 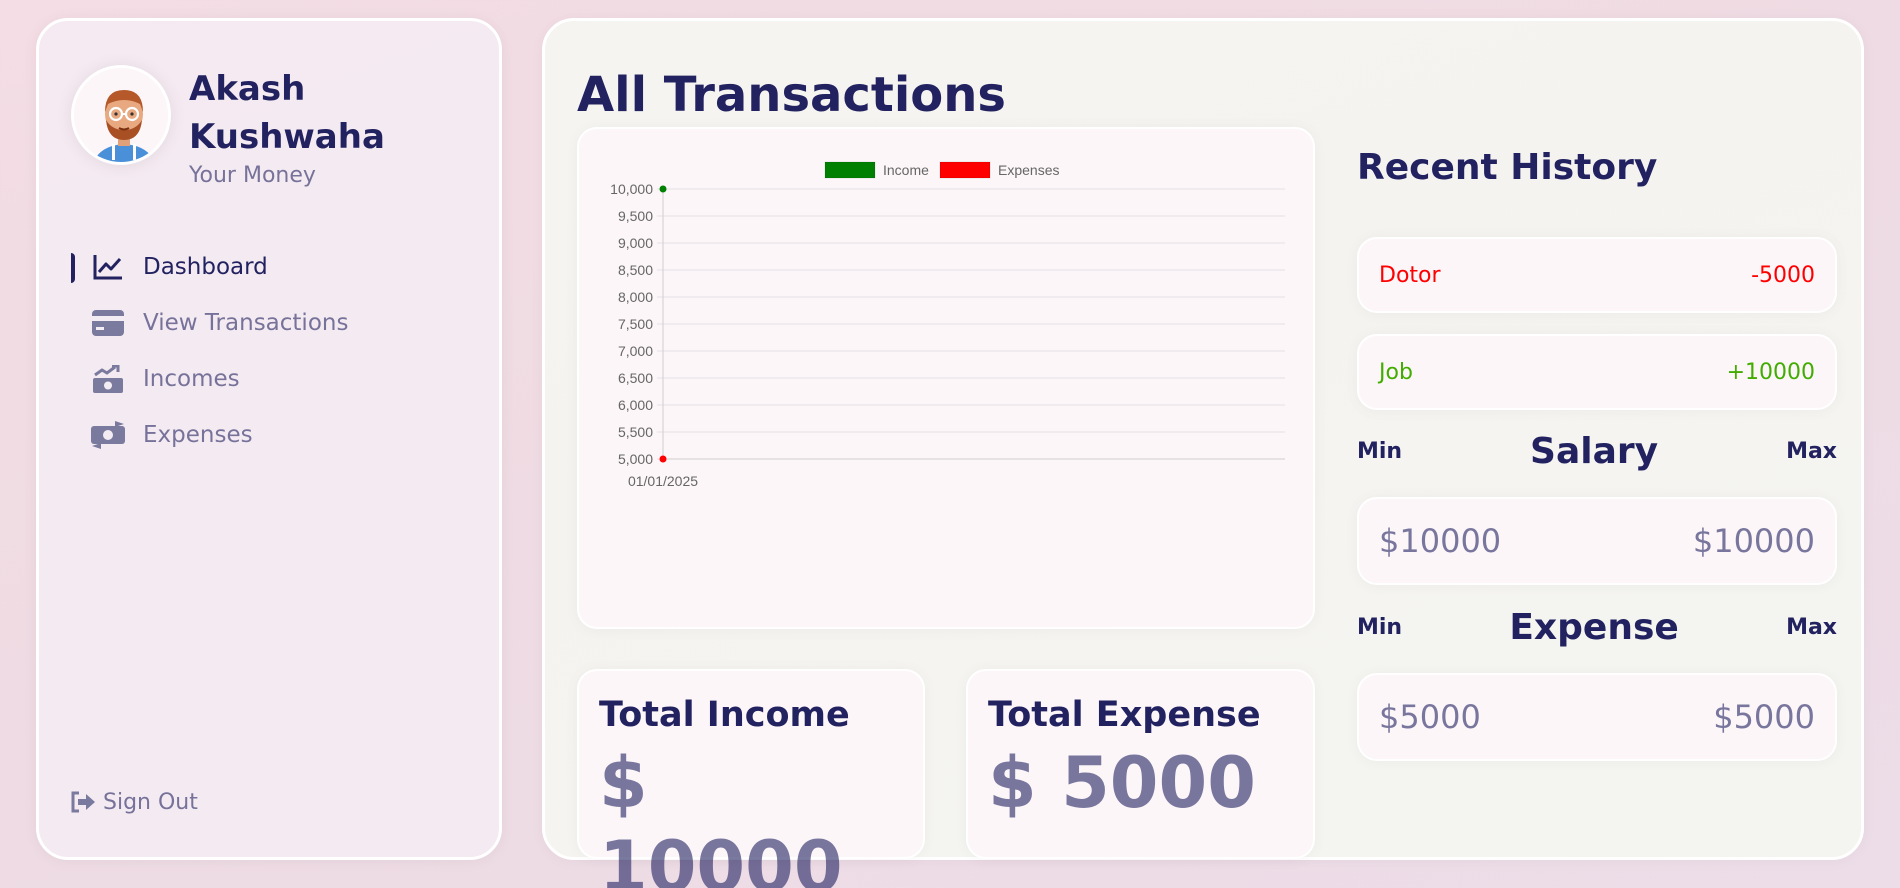 What do you see at coordinates (635, 324) in the screenshot?
I see `y-tick-label: 7,500` at bounding box center [635, 324].